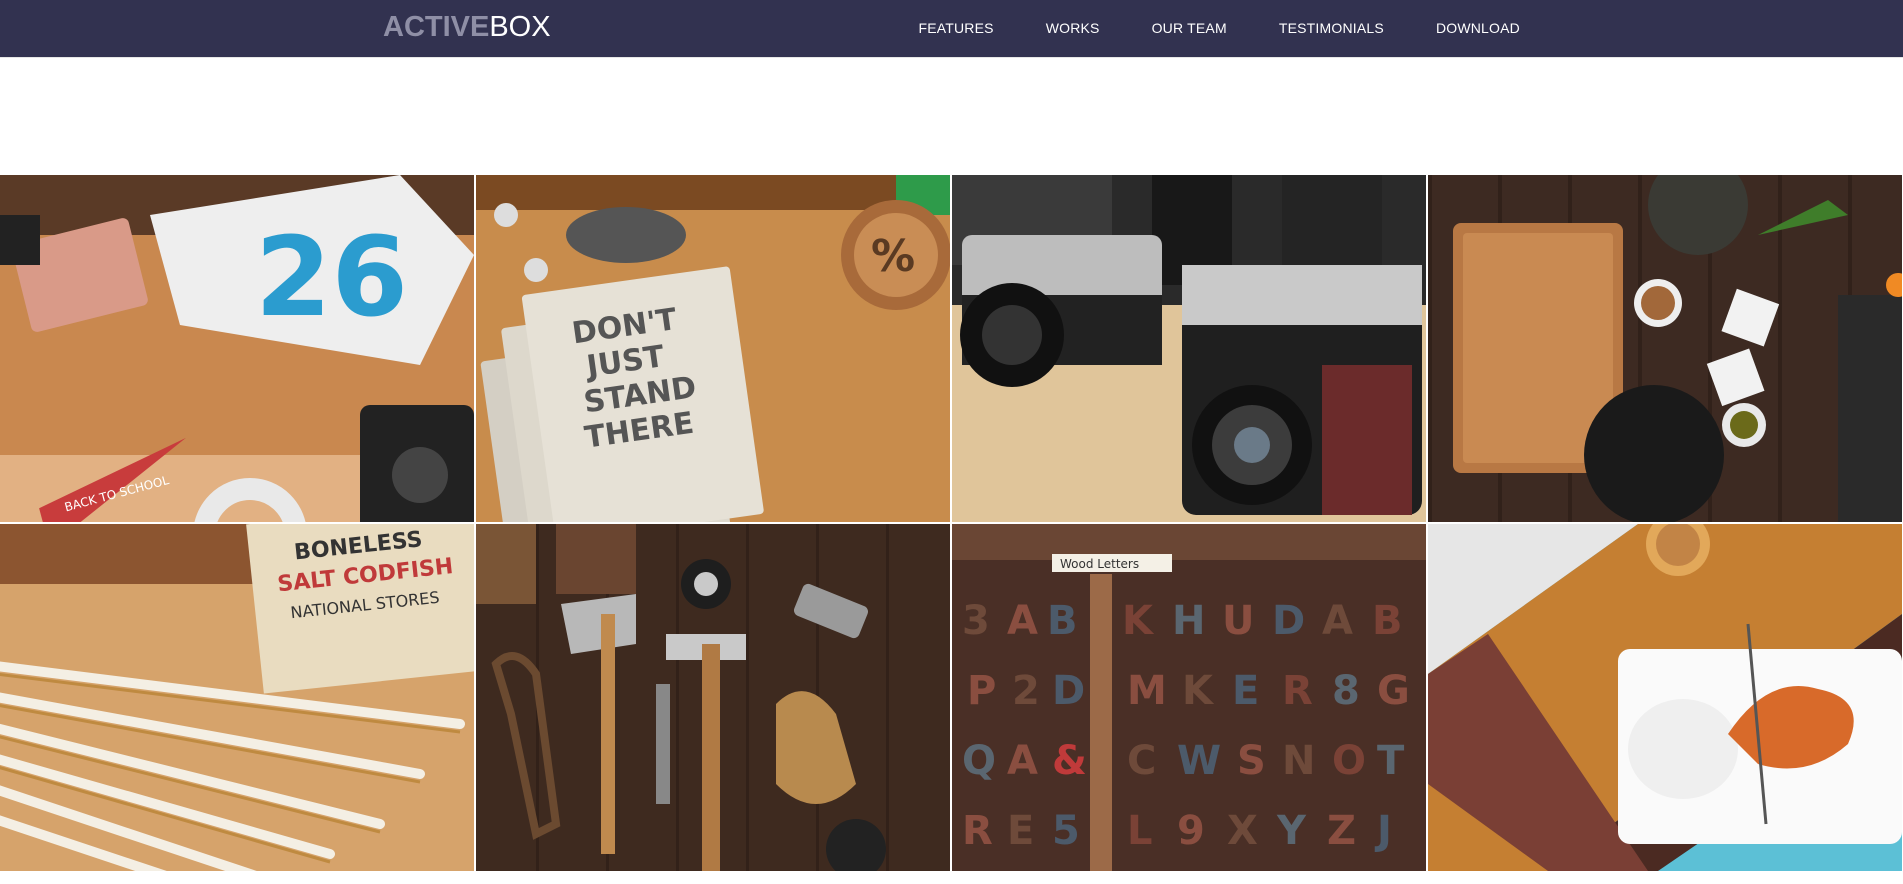  Describe the element at coordinates (1238, 621) in the screenshot. I see `svg-text: U` at that location.